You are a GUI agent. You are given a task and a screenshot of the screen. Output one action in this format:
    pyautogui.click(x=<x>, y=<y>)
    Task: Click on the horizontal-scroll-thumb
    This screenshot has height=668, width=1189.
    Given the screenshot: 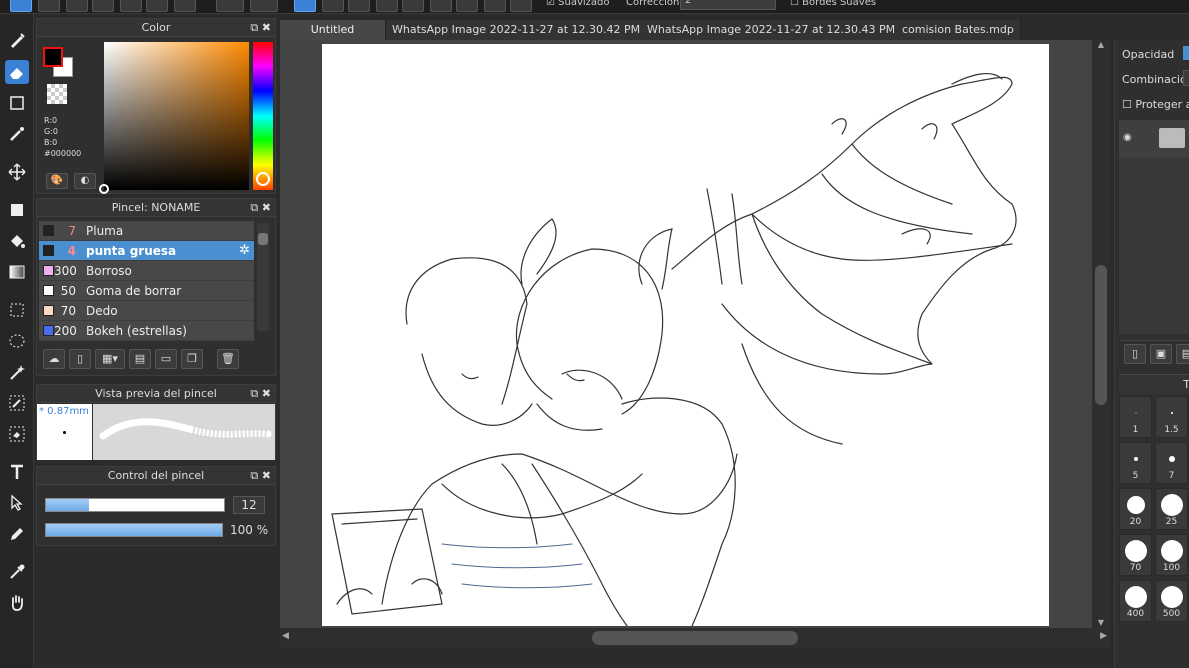 What is the action you would take?
    pyautogui.click(x=695, y=638)
    